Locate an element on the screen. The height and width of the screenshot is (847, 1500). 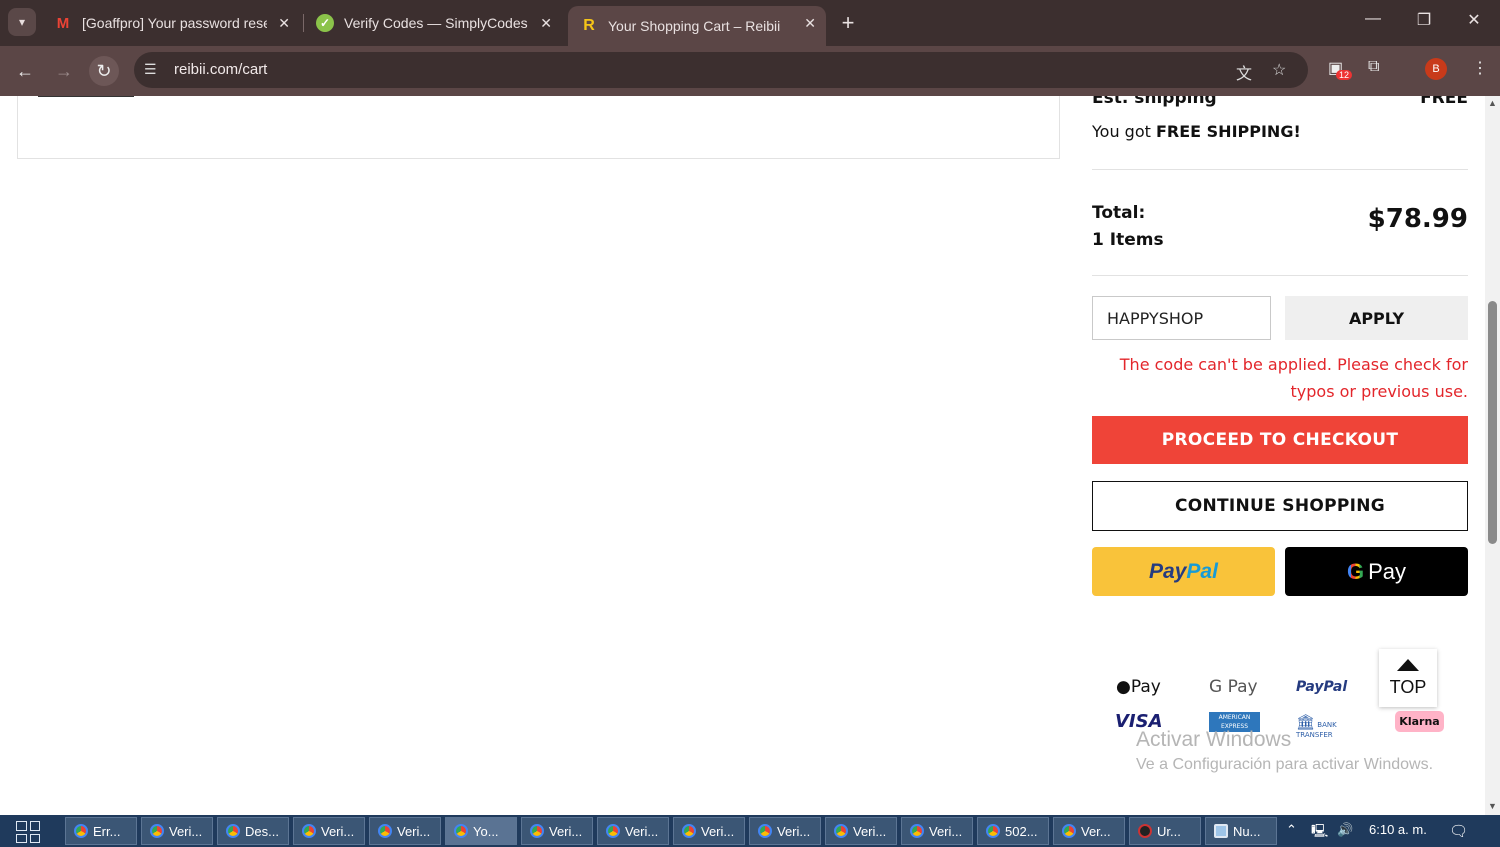
clock: 6:10 a. m. is located at coordinates (1398, 829).